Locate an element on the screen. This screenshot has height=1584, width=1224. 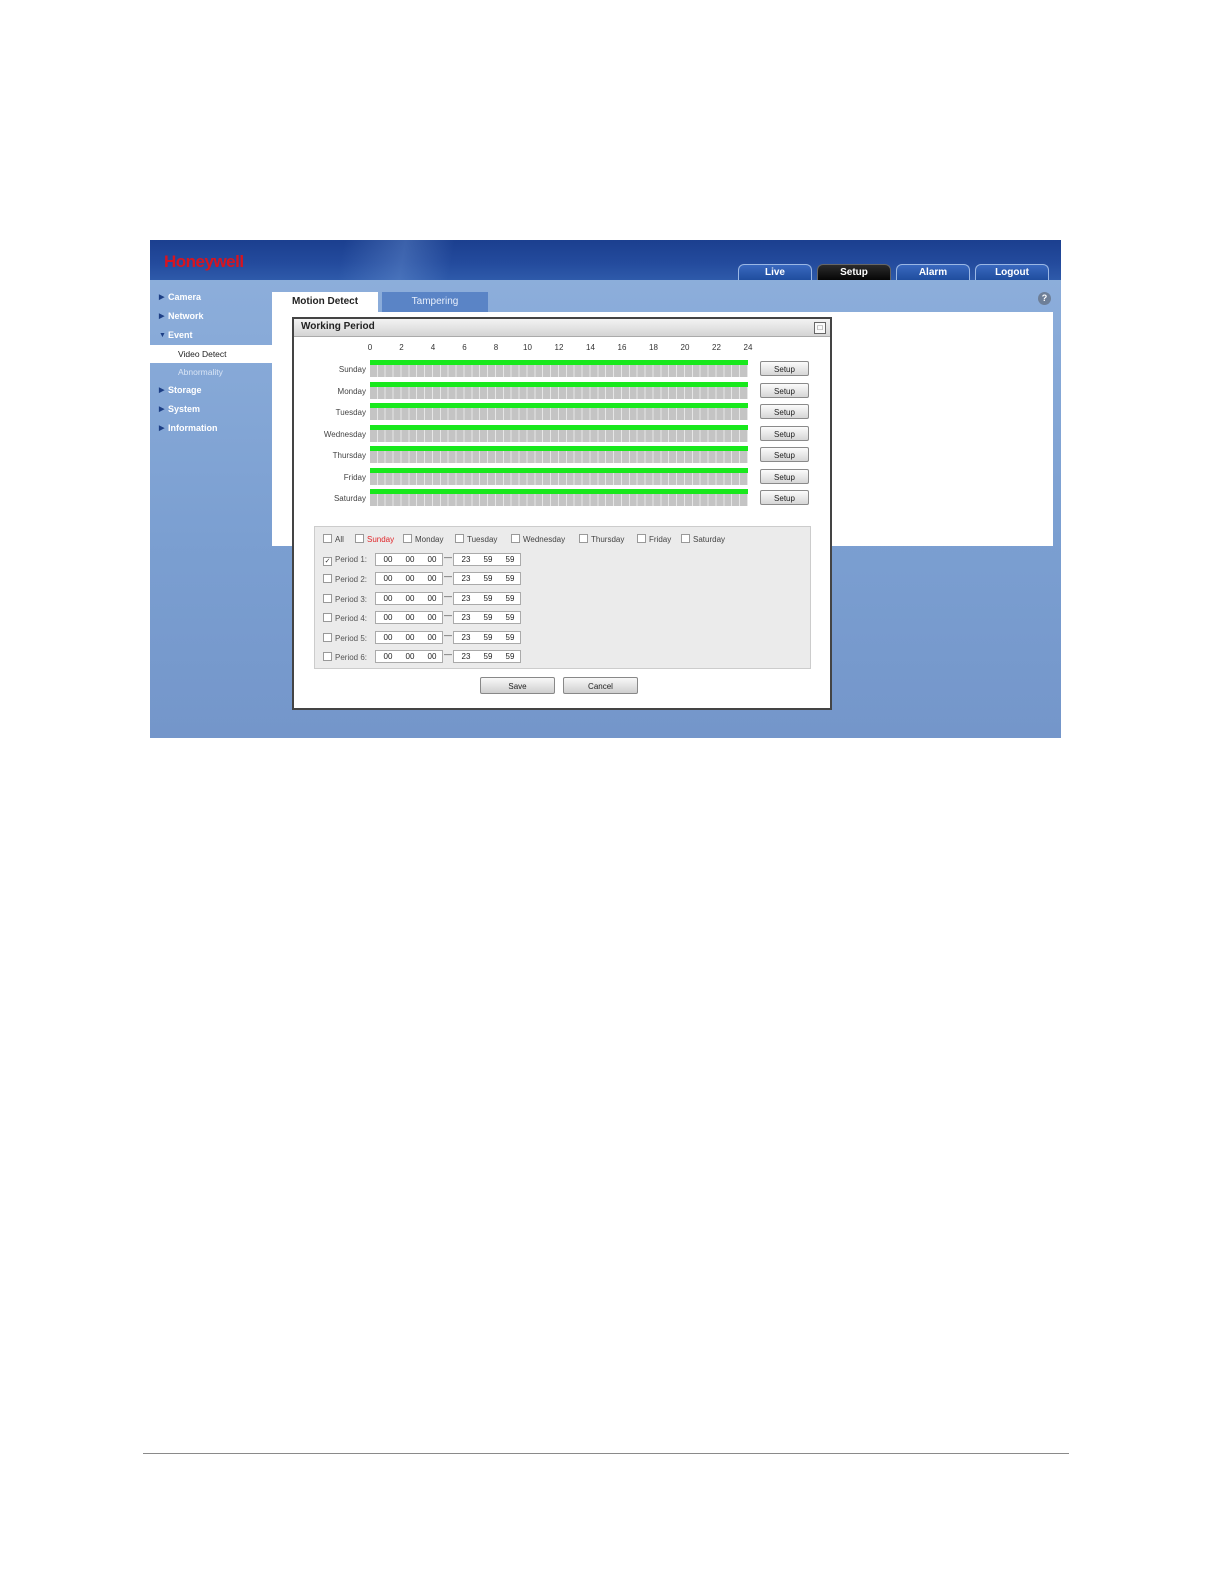
close-icon: □ is located at coordinates (820, 328).